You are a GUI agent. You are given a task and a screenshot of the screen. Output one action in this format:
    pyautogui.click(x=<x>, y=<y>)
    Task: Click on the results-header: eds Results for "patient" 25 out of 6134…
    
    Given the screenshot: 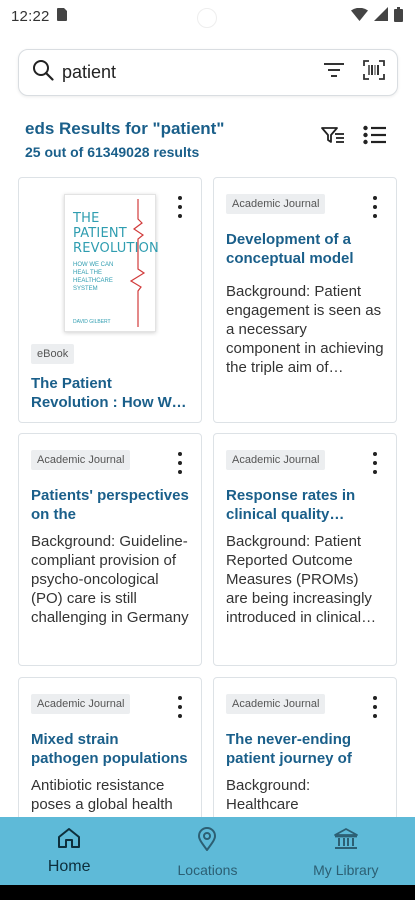 What is the action you would take?
    pyautogui.click(x=210, y=141)
    